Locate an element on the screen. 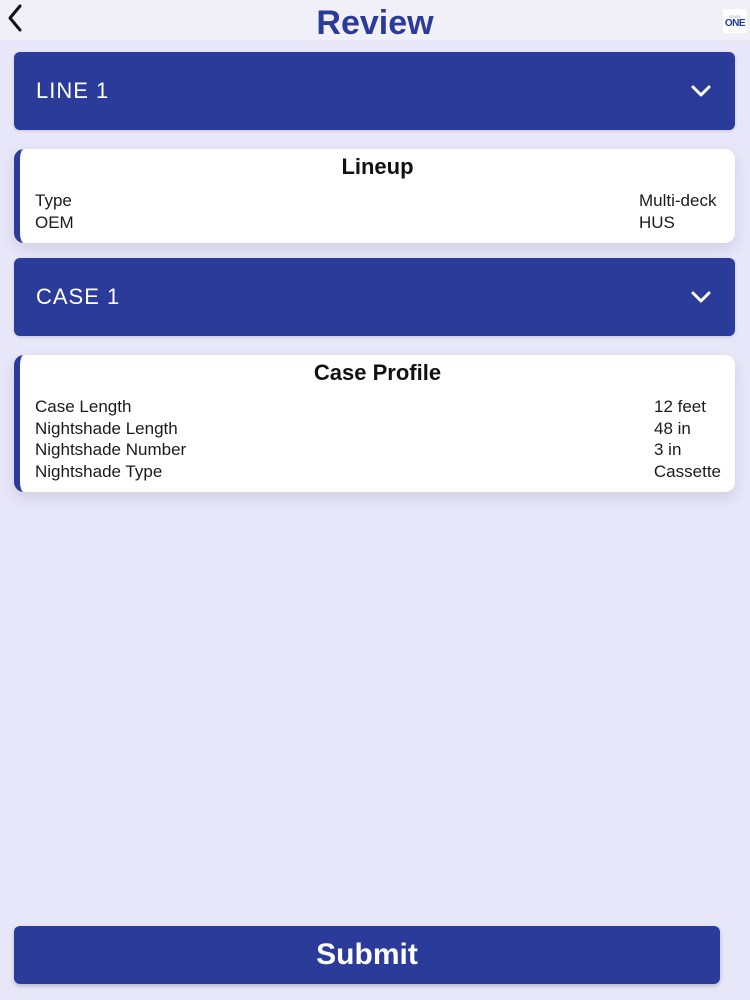 Image resolution: width=750 pixels, height=1000 pixels. row-label-nightshade-type: Nightshade Type is located at coordinates (99, 471).